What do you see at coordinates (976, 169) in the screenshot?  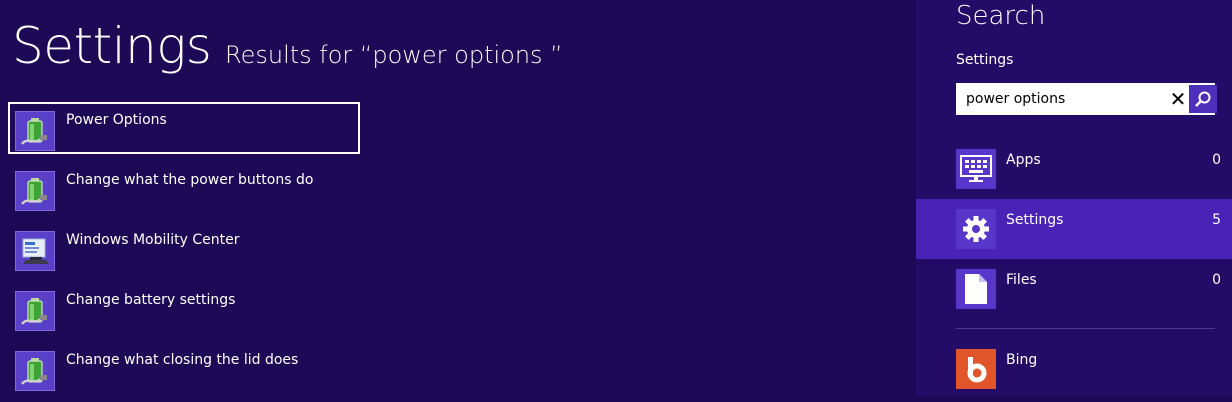 I see `apps-keyboard-icon` at bounding box center [976, 169].